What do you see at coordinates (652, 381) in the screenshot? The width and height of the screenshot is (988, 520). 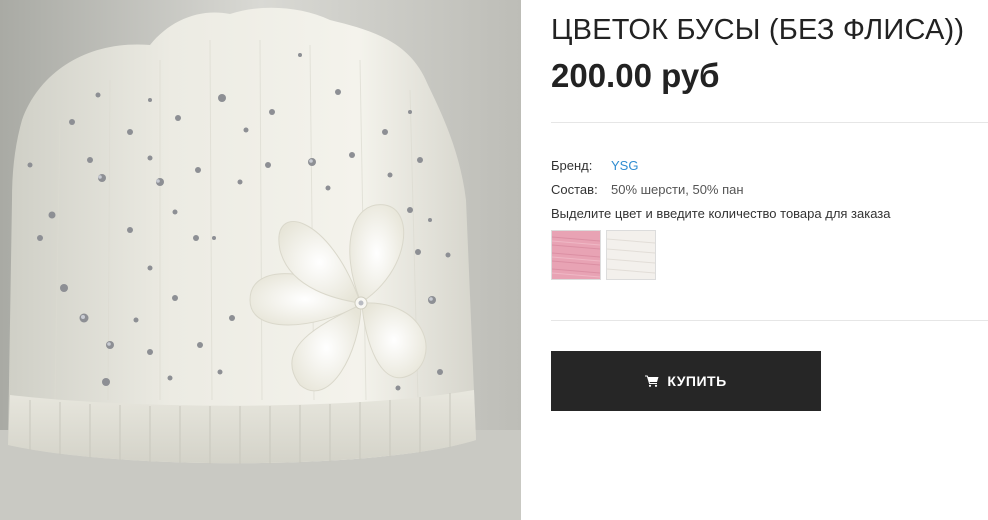 I see `cart-icon` at bounding box center [652, 381].